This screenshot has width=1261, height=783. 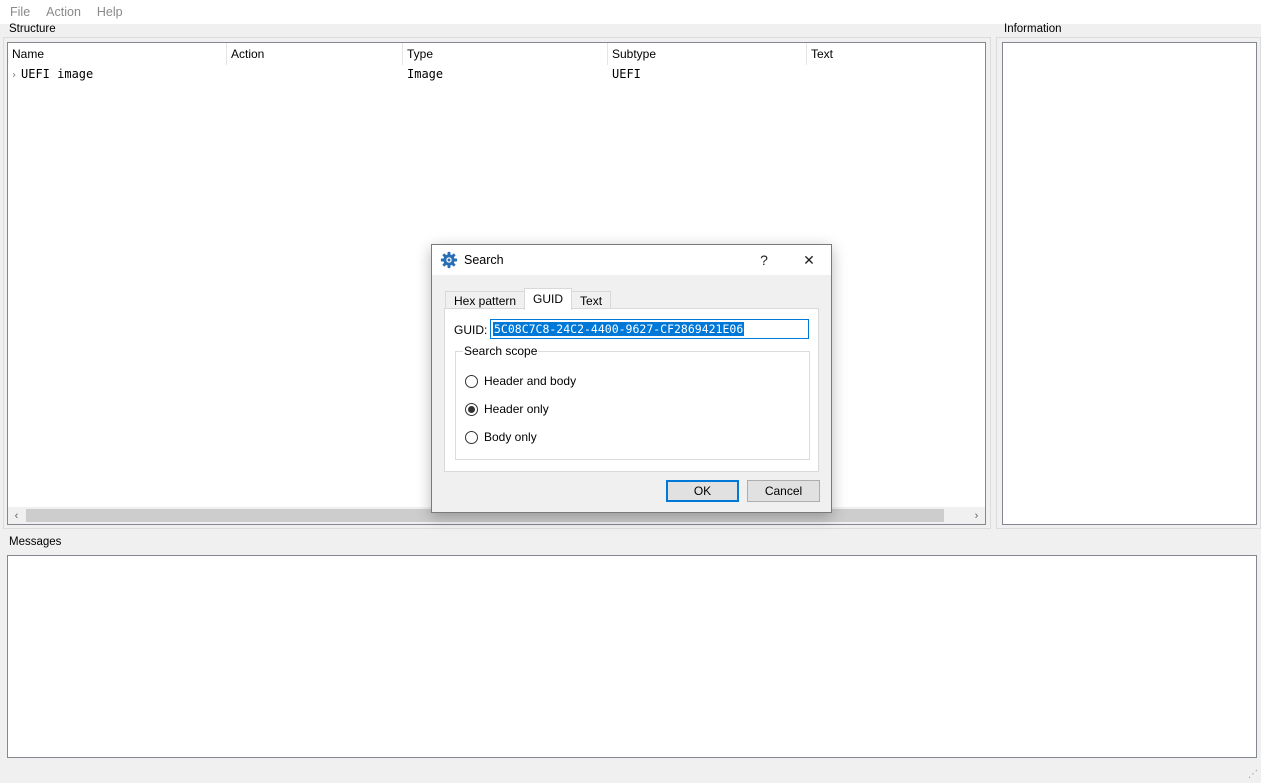 I want to click on menu-action: Action, so click(x=63, y=12).